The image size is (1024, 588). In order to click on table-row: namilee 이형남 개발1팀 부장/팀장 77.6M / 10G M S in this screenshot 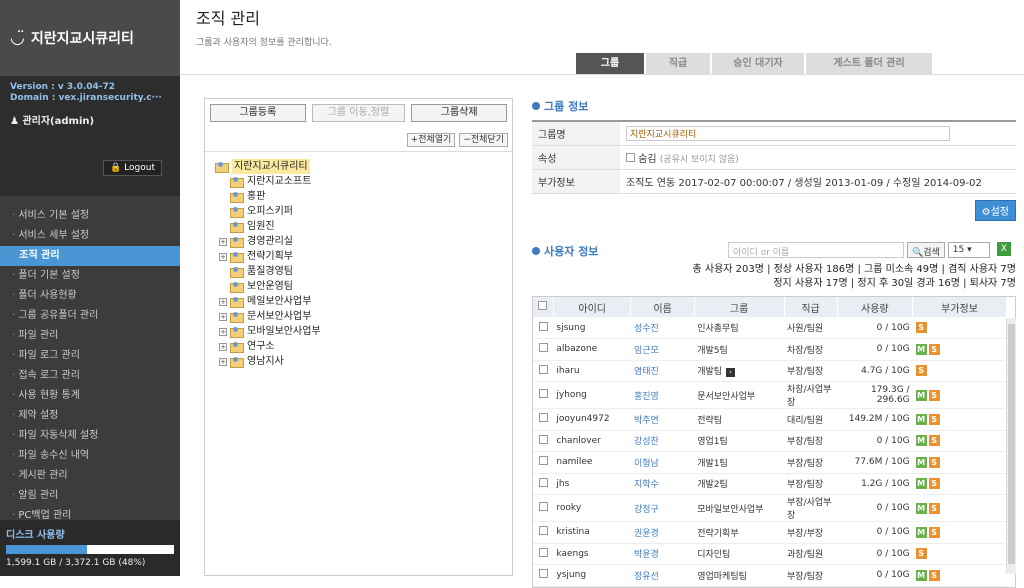, I will do `click(770, 462)`.